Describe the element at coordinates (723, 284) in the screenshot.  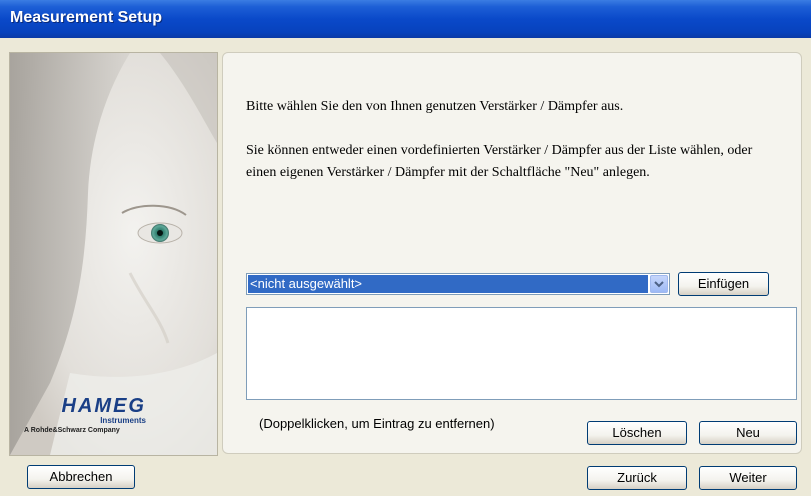
I see `insert-button: Einfügen` at that location.